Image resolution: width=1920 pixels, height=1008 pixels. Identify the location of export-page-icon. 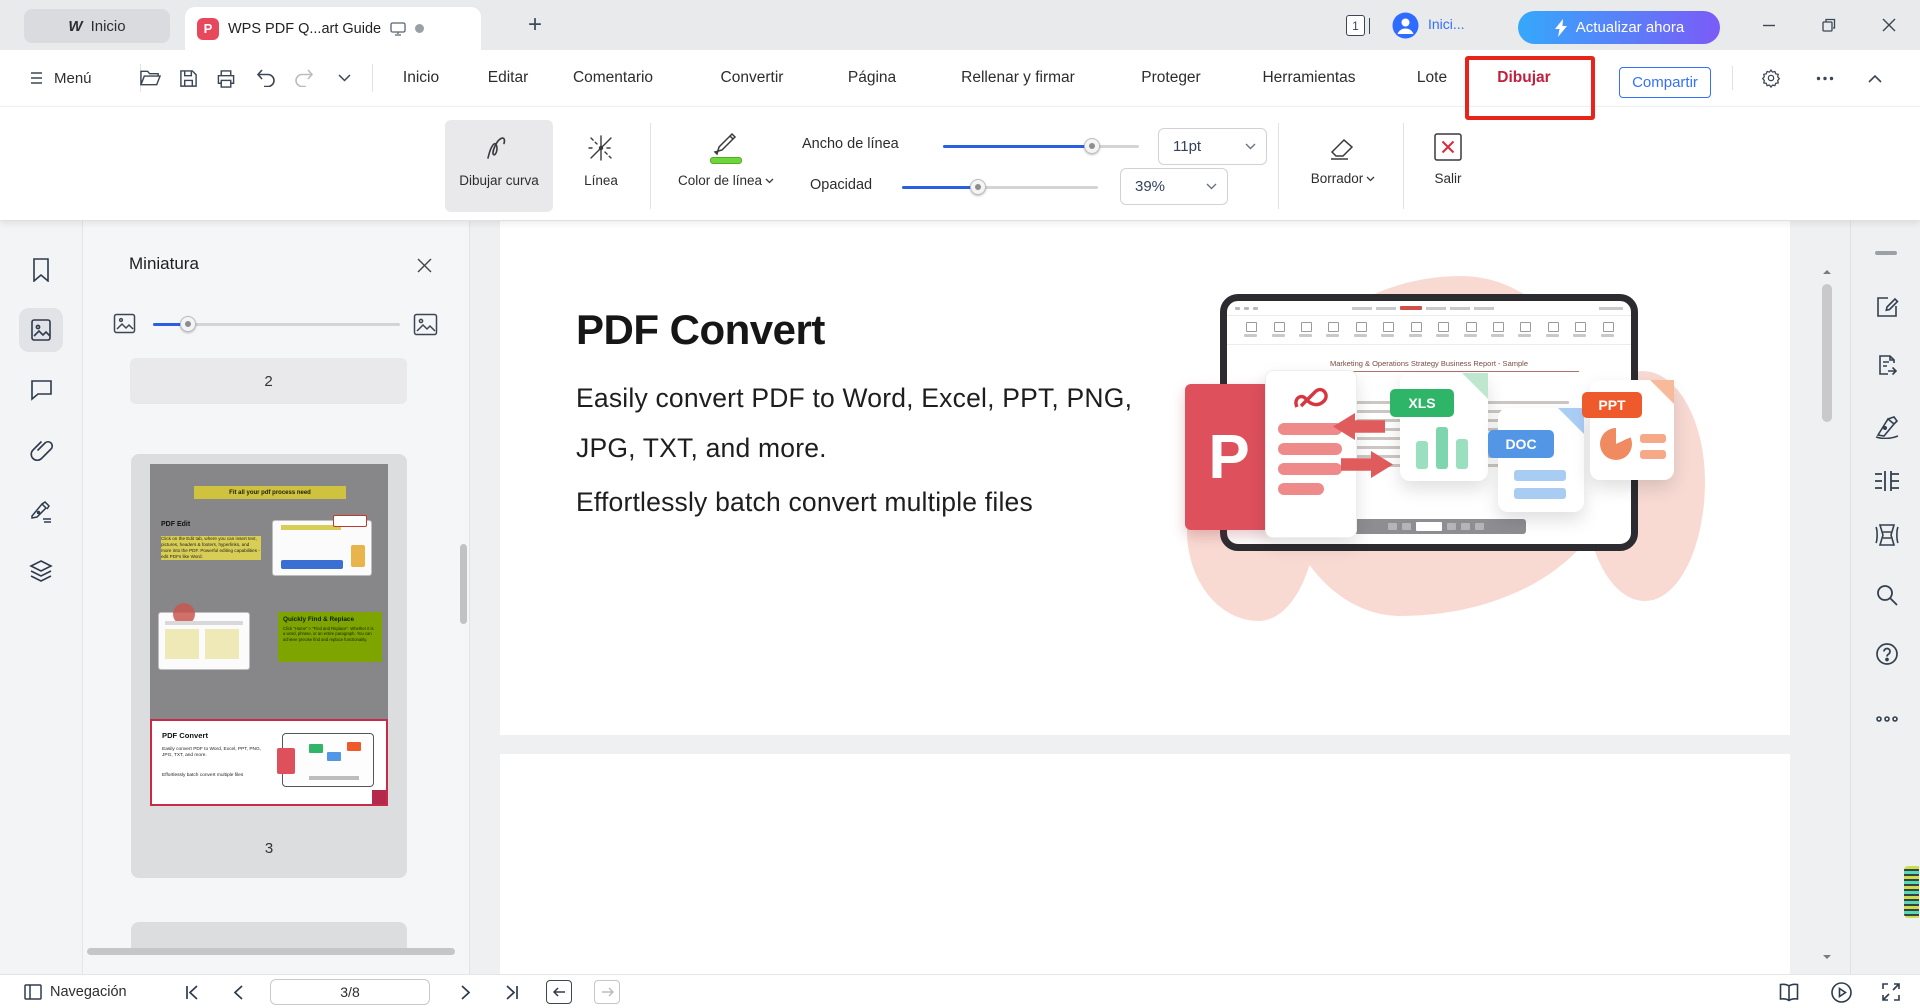
(1887, 365).